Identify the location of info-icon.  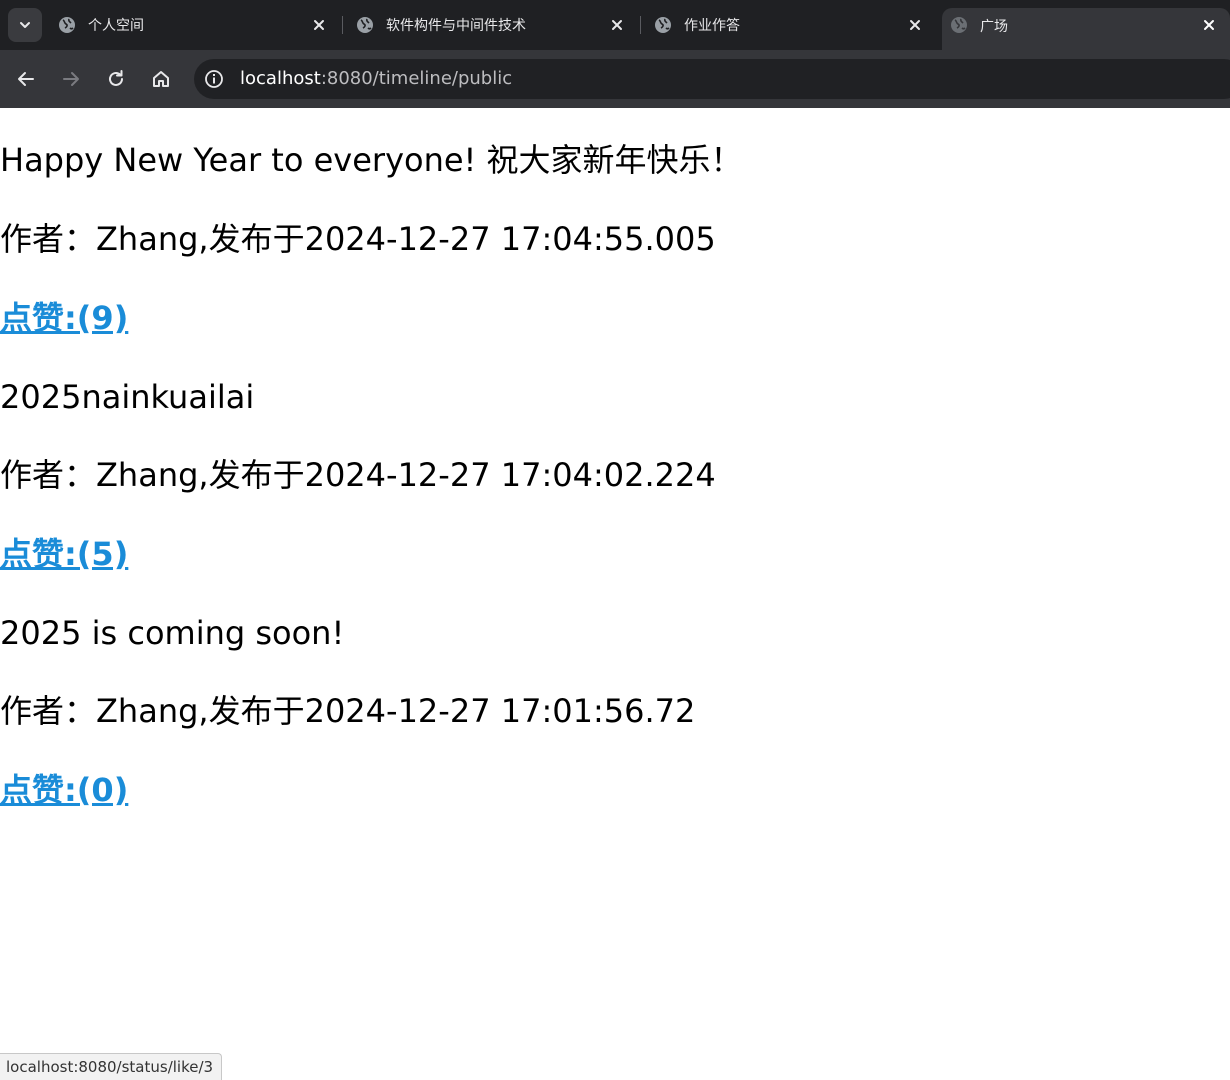
(214, 79).